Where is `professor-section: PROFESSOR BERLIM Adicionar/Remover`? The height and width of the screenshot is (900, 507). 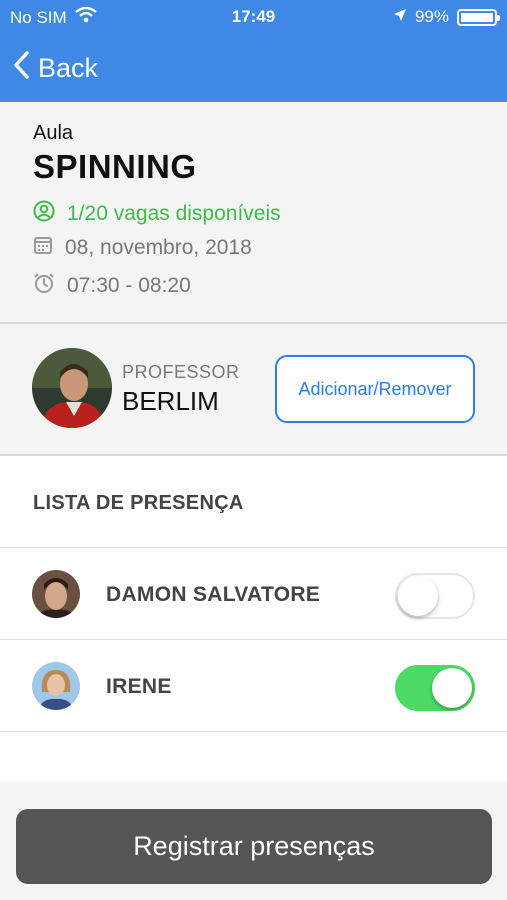 professor-section: PROFESSOR BERLIM Adicionar/Remover is located at coordinates (253, 390).